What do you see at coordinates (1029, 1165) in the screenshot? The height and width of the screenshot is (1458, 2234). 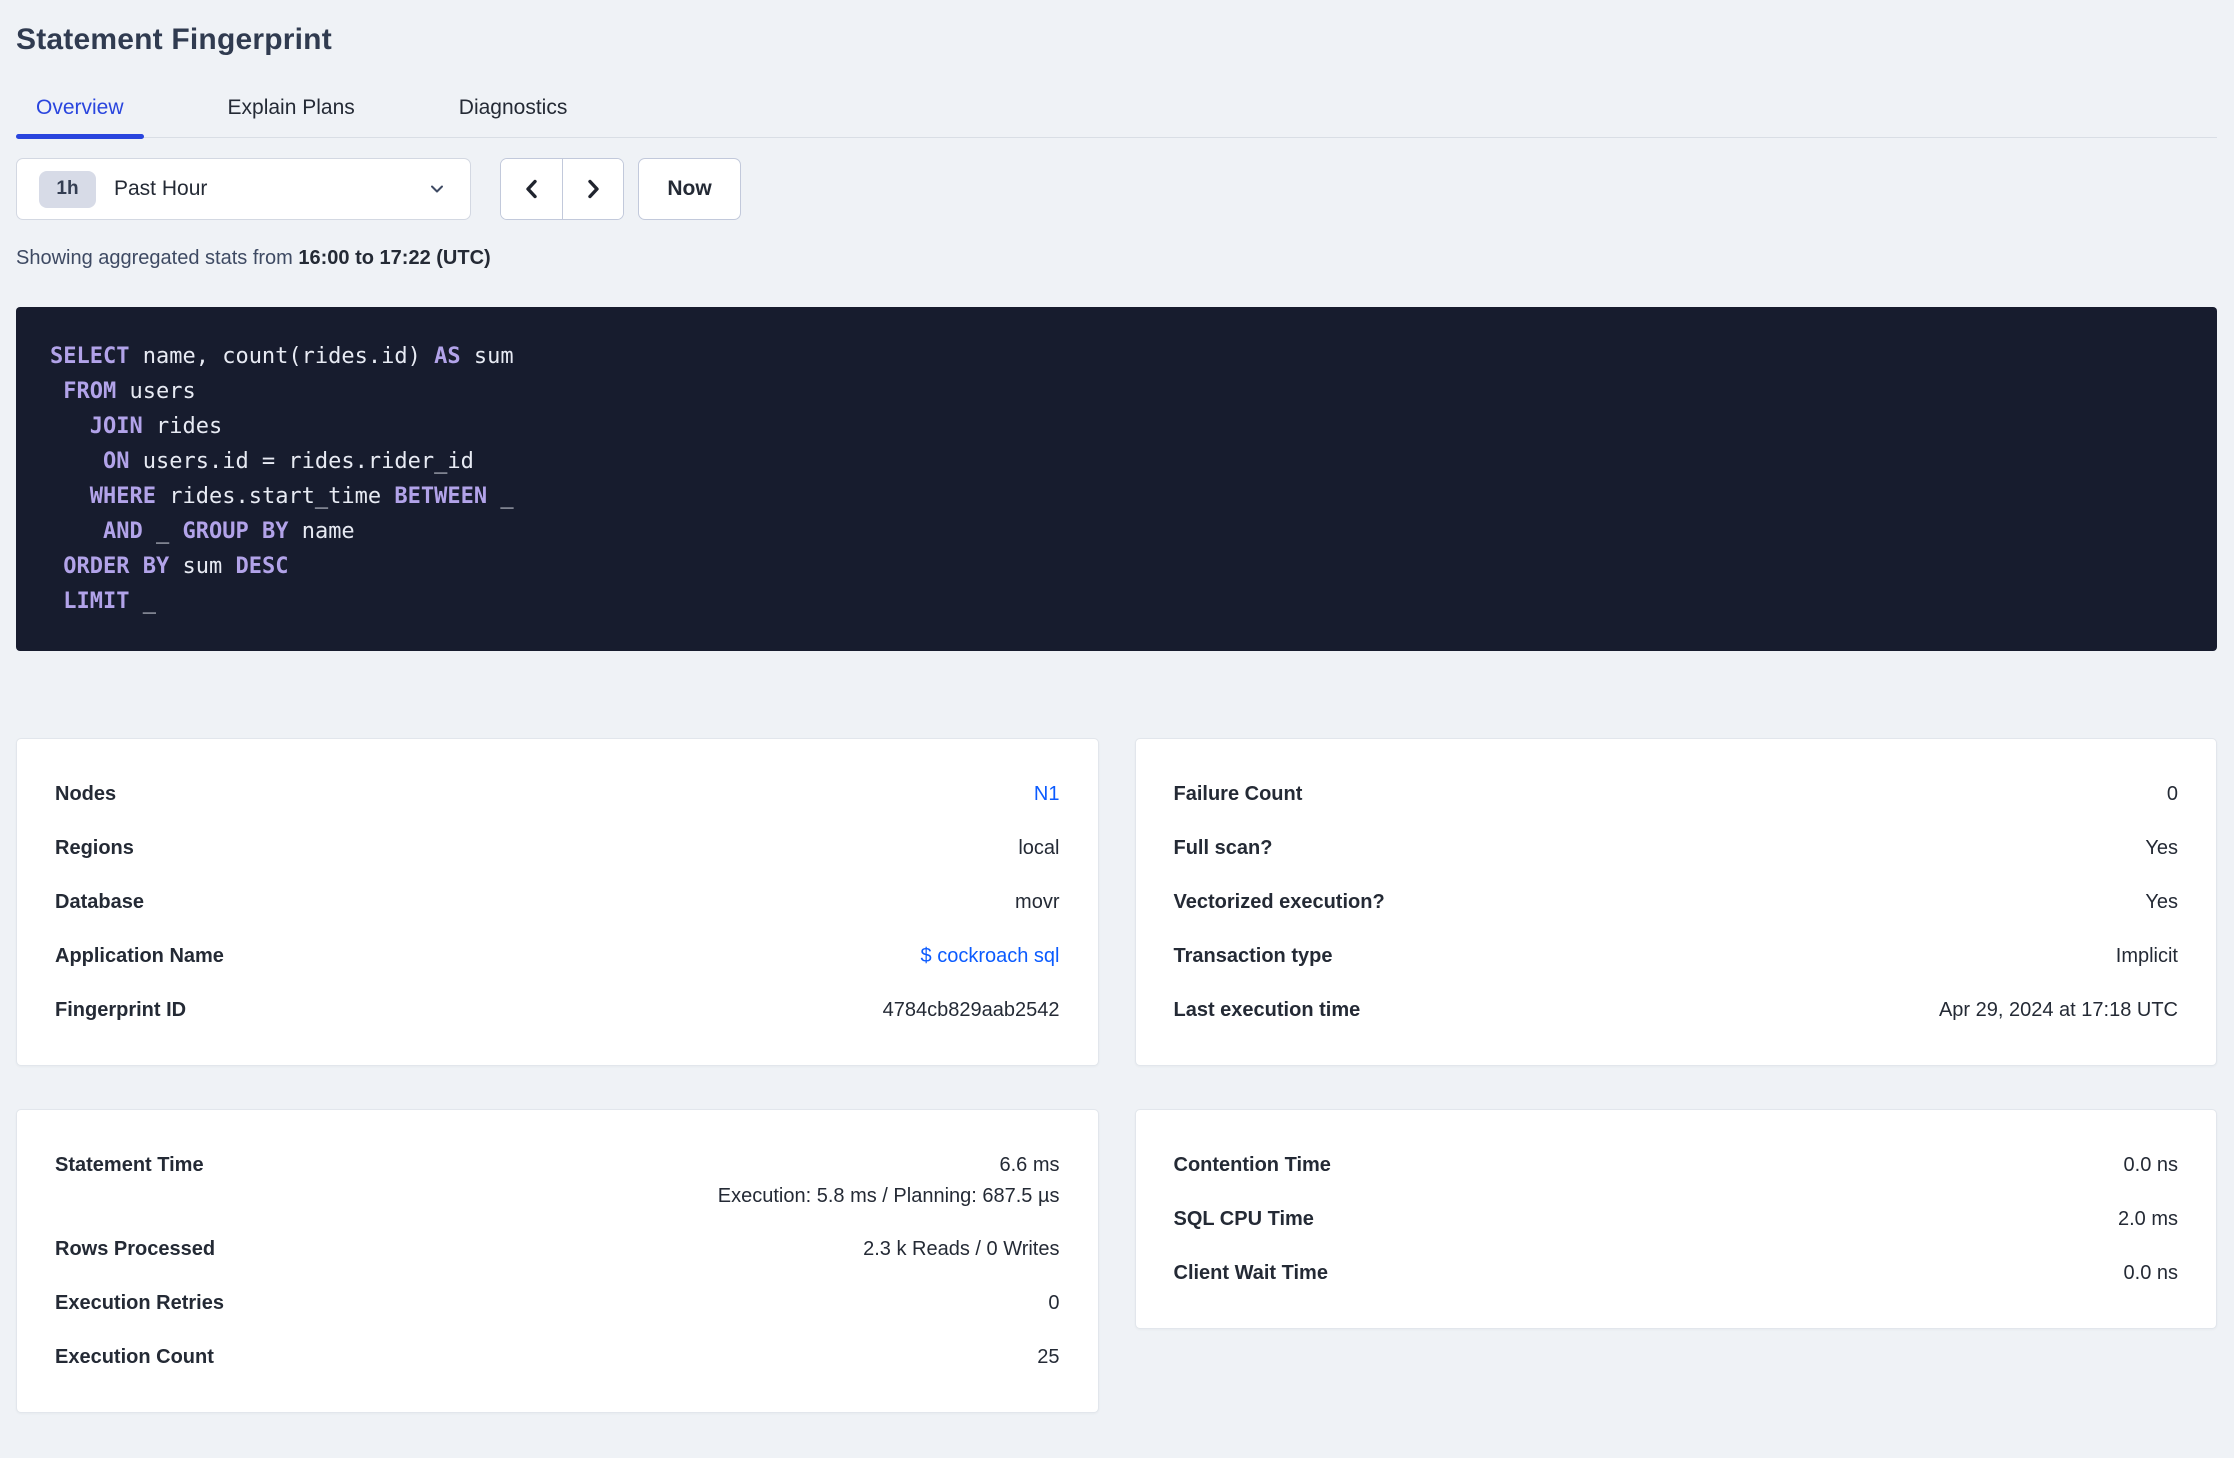 I see `stat-value: 6.6 ms` at bounding box center [1029, 1165].